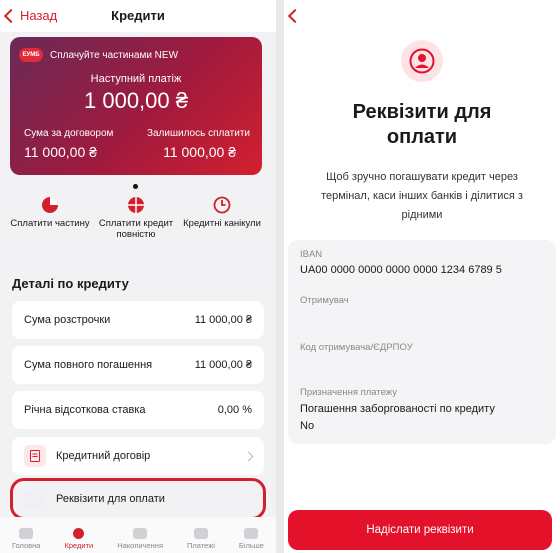  What do you see at coordinates (422, 61) in the screenshot?
I see `user-icon` at bounding box center [422, 61].